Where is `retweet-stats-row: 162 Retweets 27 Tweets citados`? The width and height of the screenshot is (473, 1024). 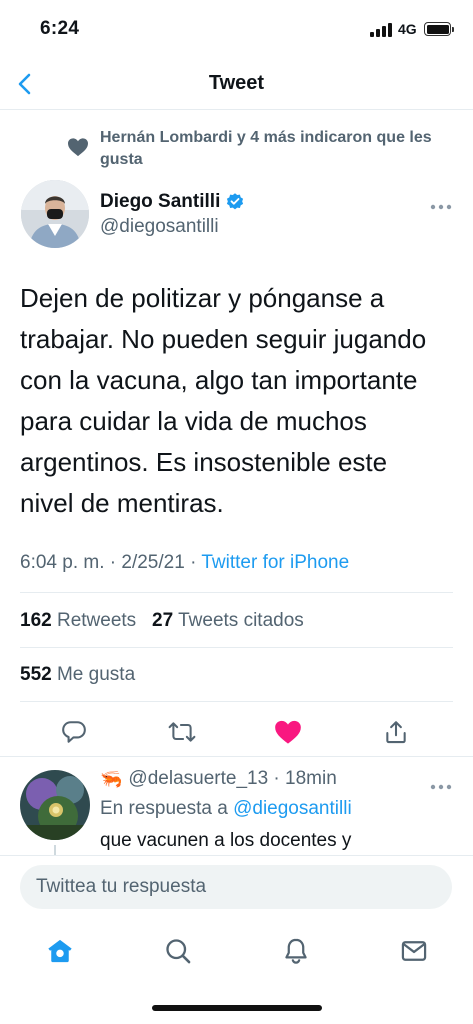 retweet-stats-row: 162 Retweets 27 Tweets citados is located at coordinates (162, 621).